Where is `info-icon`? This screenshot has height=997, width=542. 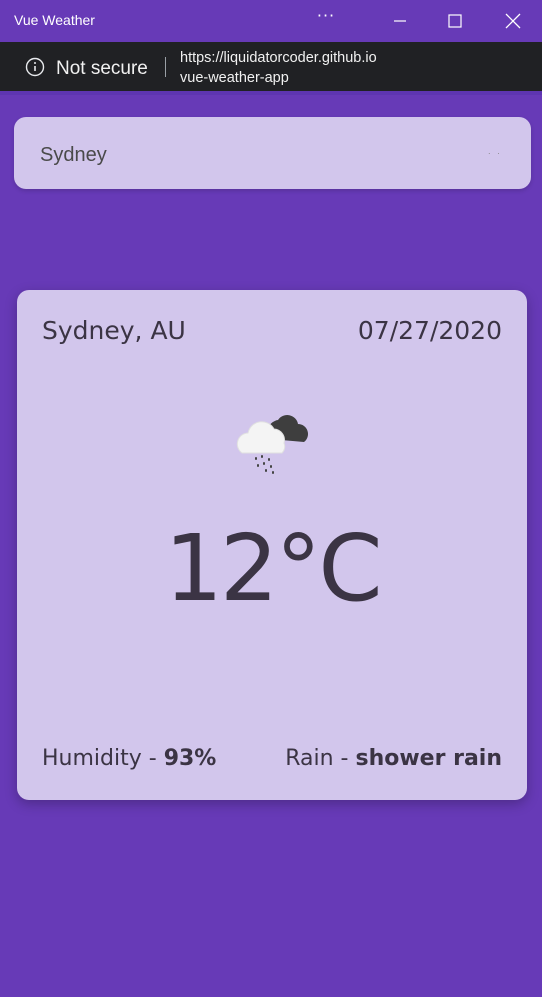
info-icon is located at coordinates (35, 69).